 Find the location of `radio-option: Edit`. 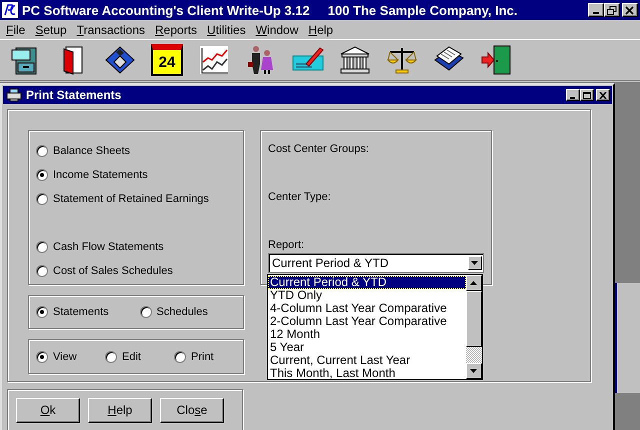

radio-option: Edit is located at coordinates (139, 356).